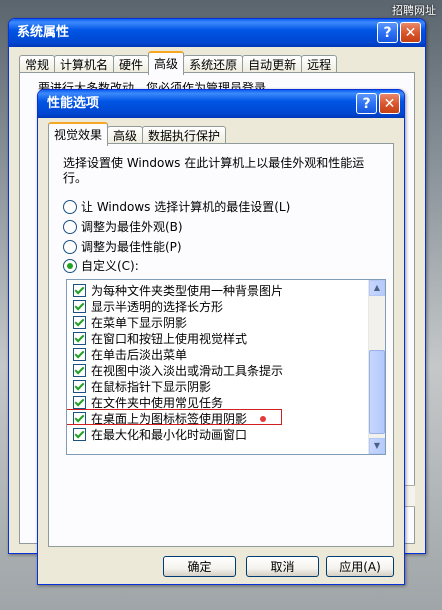  I want to click on effect-label: 在窗口和按钮上使用视觉样式, so click(169, 338).